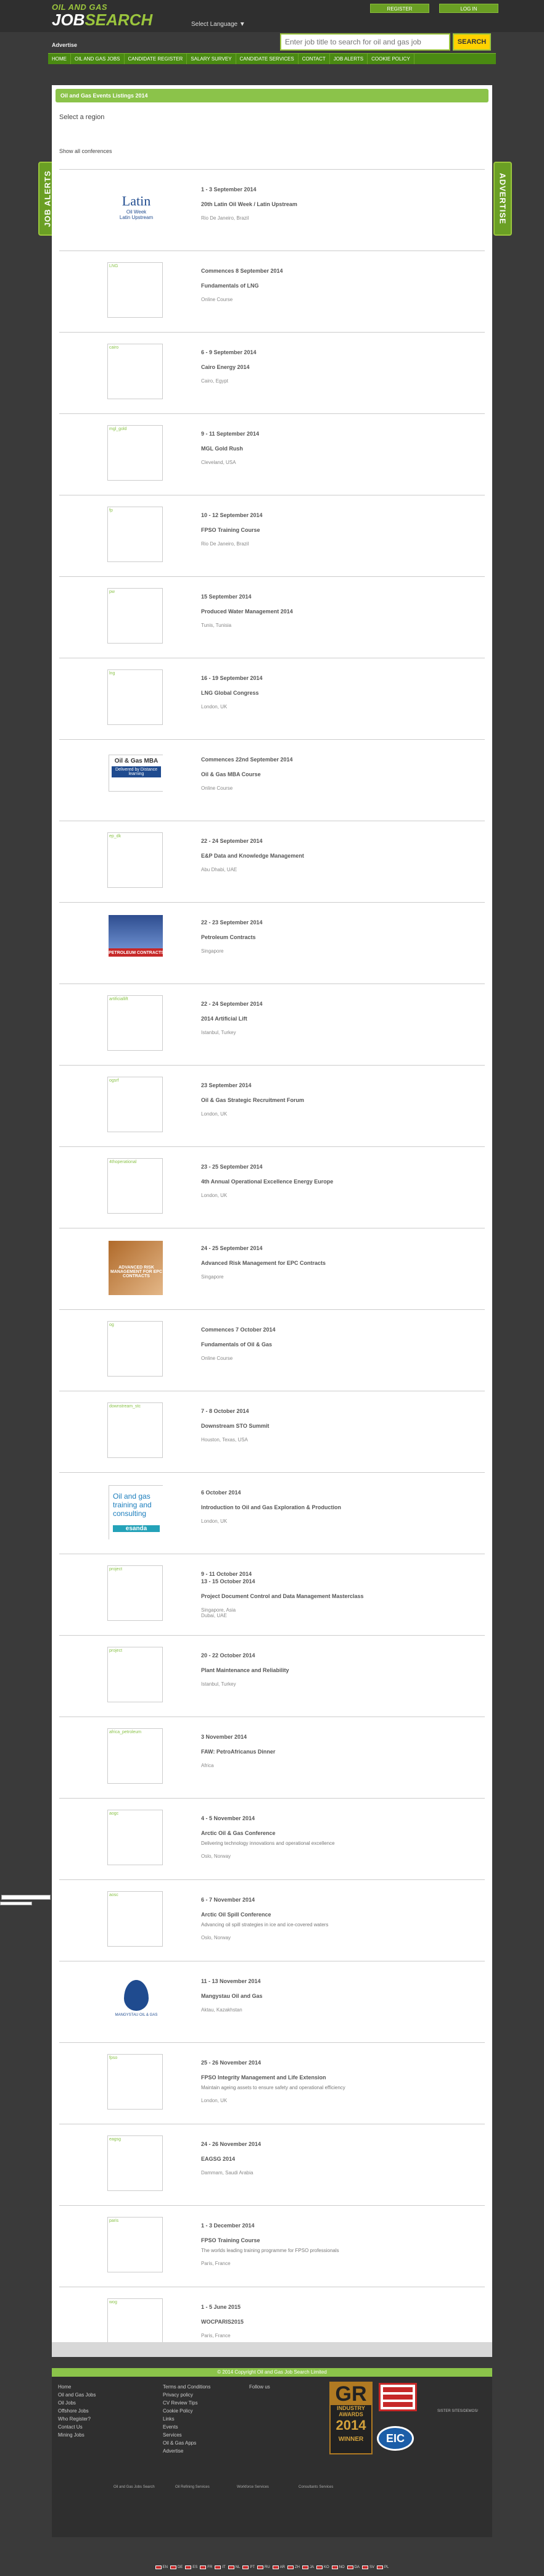 The image size is (544, 2576). What do you see at coordinates (330, 855) in the screenshot?
I see `event-title: E&P Data and Knowledge Management` at bounding box center [330, 855].